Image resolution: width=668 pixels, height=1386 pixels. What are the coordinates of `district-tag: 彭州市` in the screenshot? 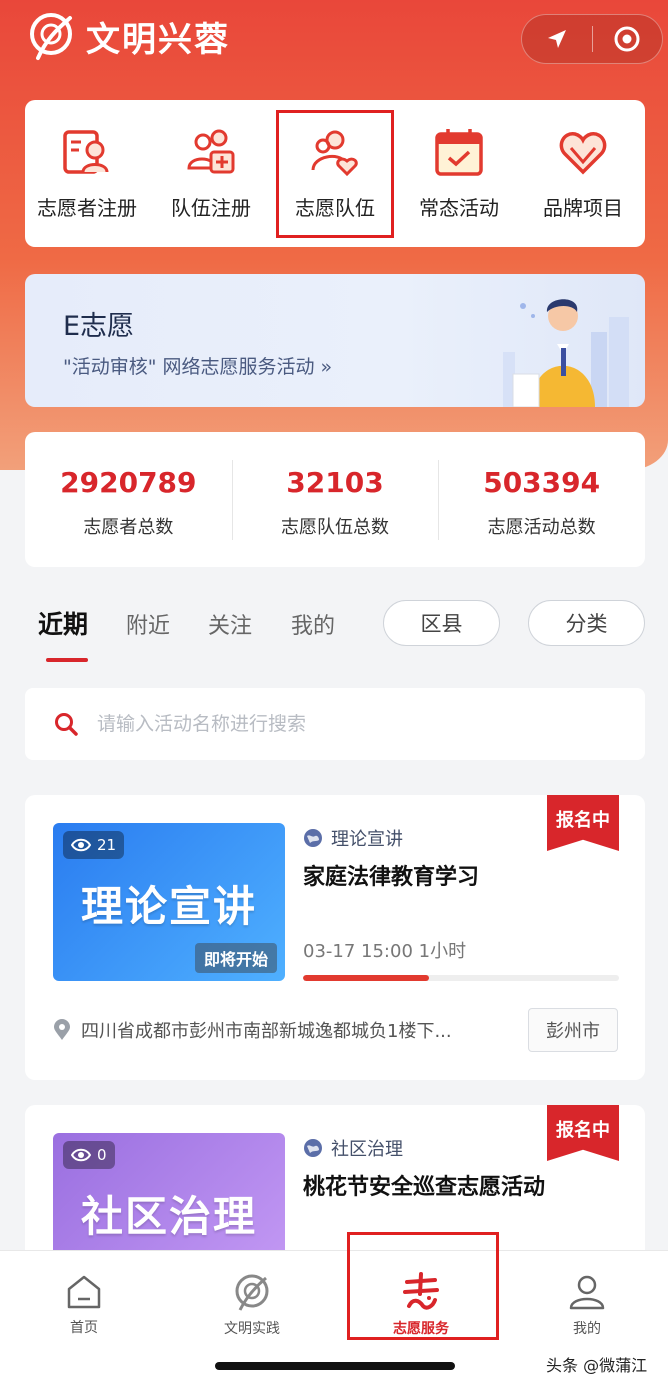 It's located at (573, 1030).